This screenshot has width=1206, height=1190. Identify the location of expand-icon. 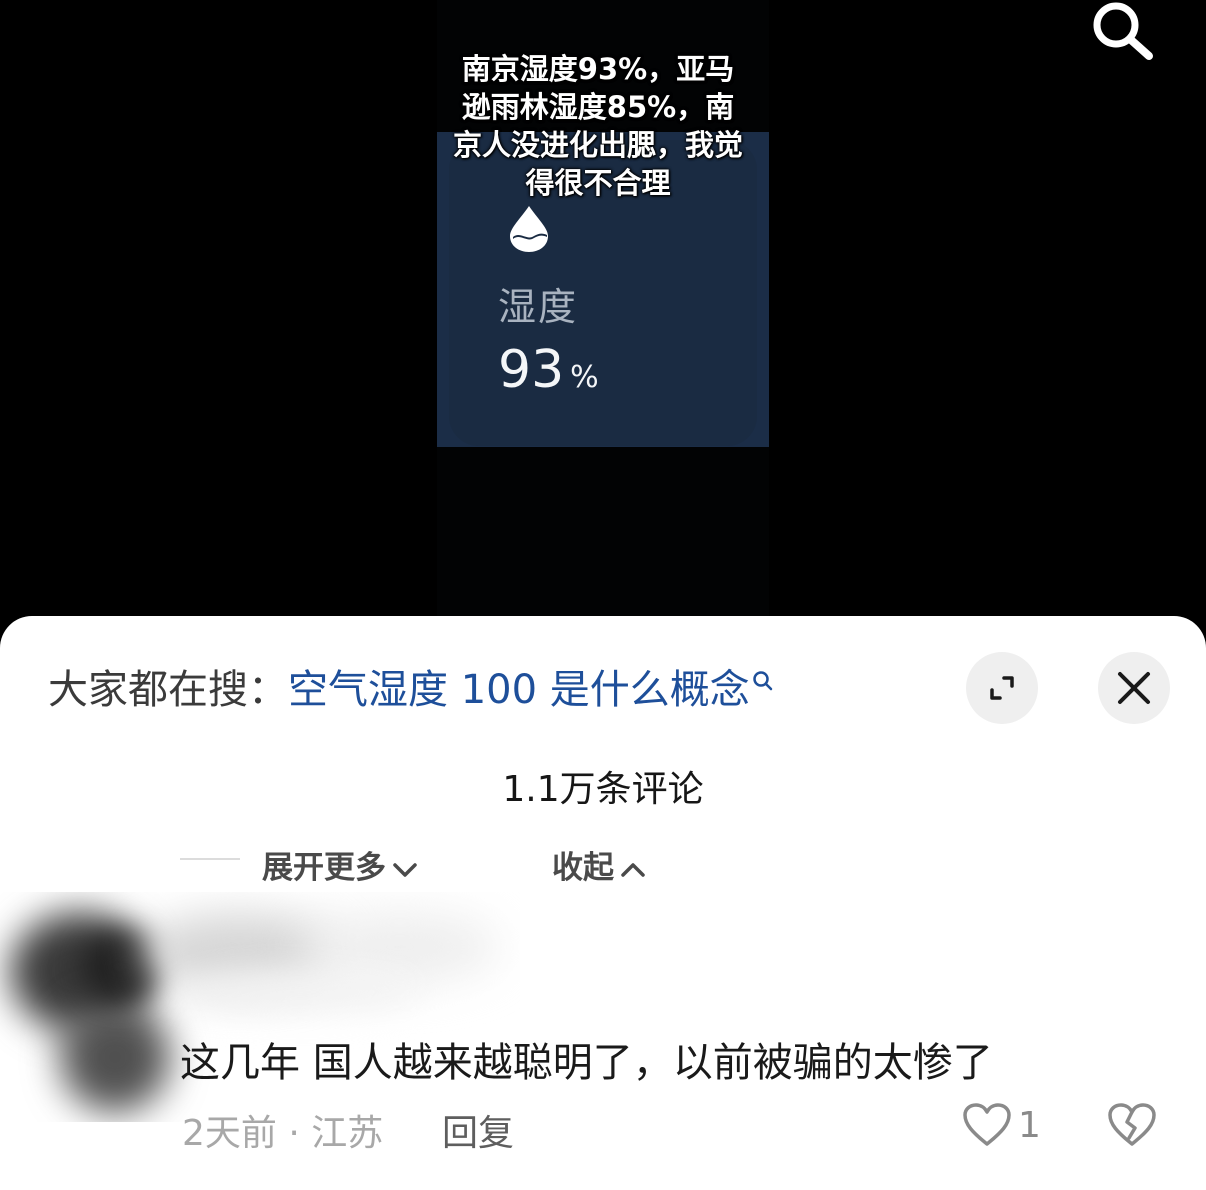
(1002, 688).